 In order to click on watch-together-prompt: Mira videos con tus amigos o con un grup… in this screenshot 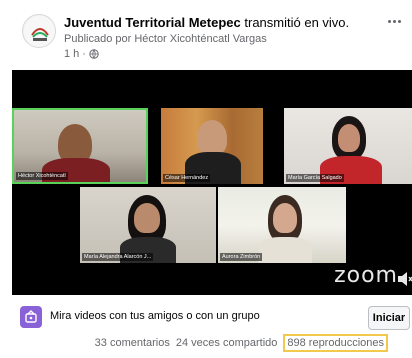, I will do `click(216, 319)`.